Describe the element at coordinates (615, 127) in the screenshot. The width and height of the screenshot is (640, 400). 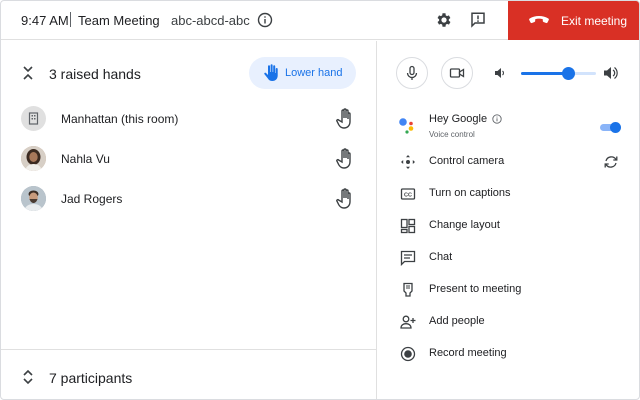
I see `toggle-knob` at that location.